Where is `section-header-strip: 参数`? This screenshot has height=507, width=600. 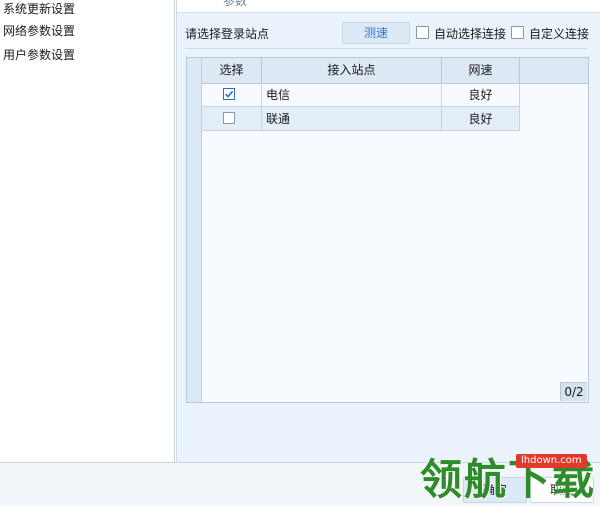
section-header-strip: 参数 is located at coordinates (388, 6).